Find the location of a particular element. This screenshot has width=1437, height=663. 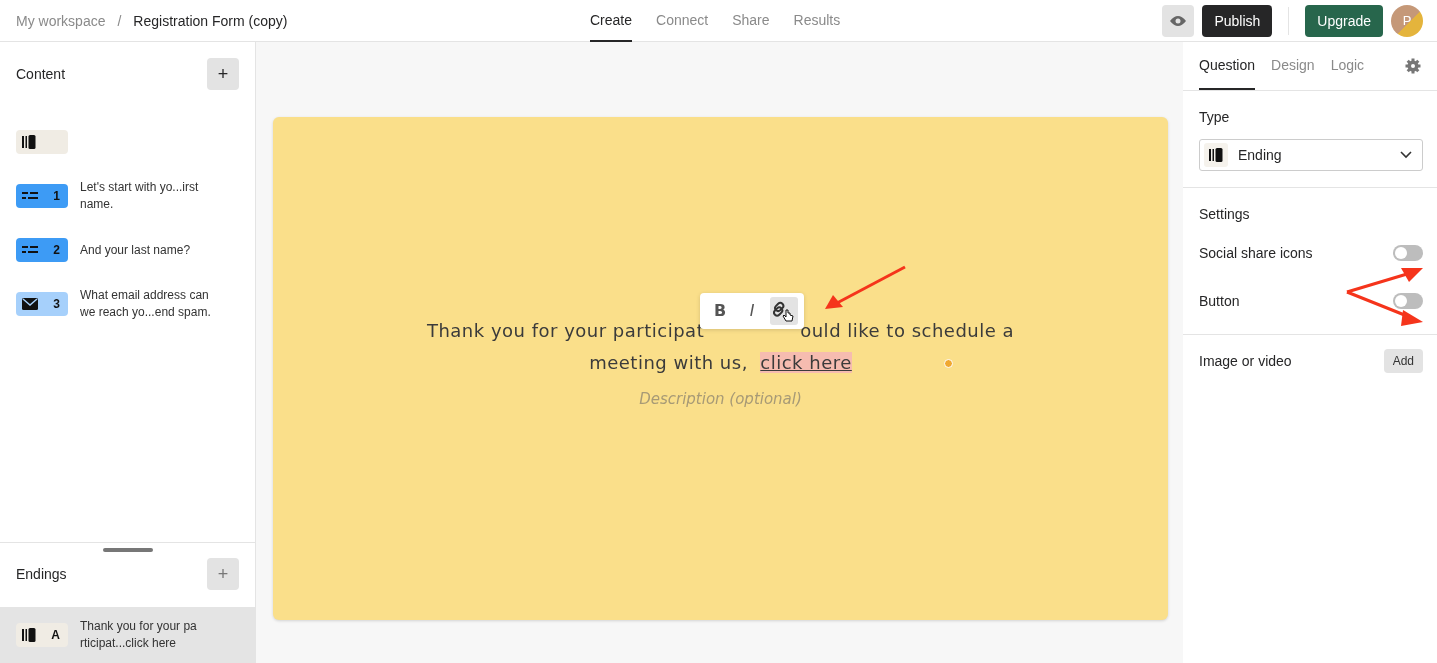

resize-handle is located at coordinates (128, 550).